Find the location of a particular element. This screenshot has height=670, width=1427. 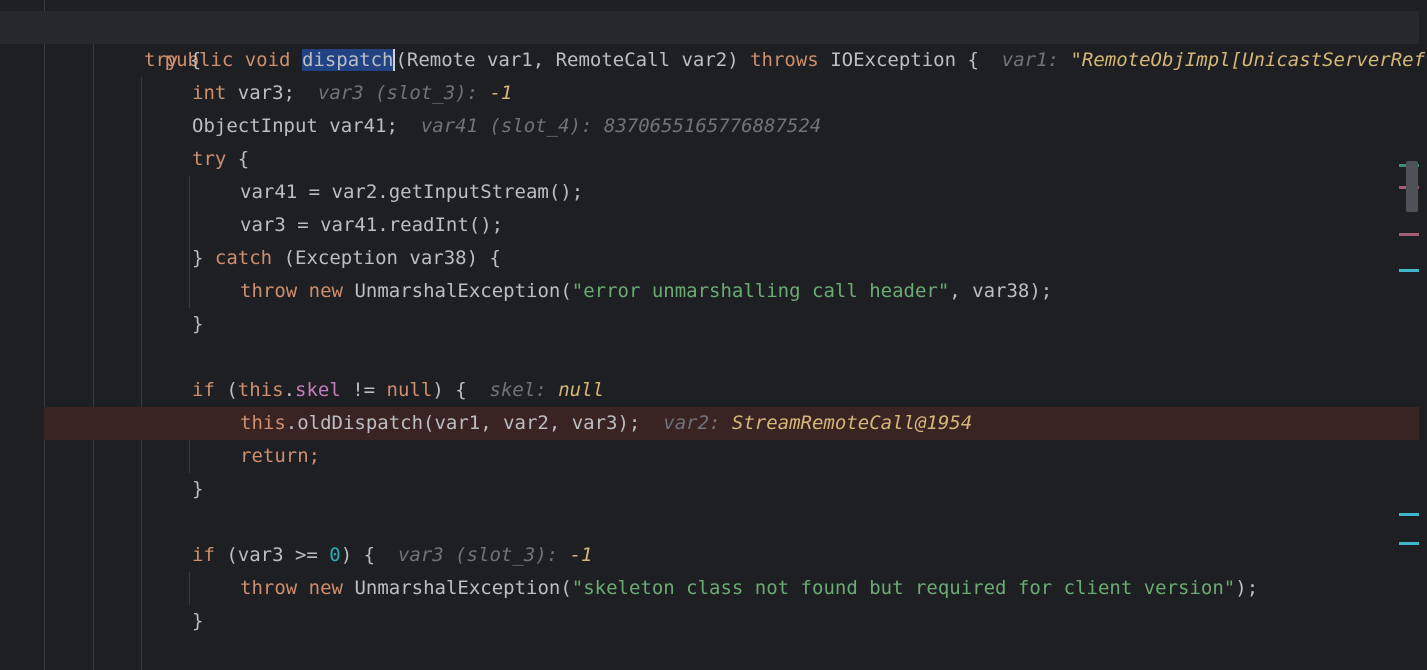

keyword: return; is located at coordinates (280, 456).